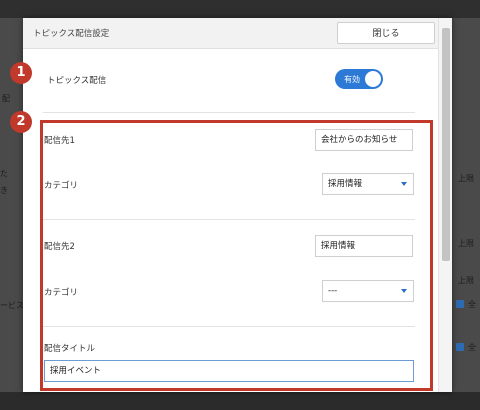  I want to click on toggle-knob, so click(373, 79).